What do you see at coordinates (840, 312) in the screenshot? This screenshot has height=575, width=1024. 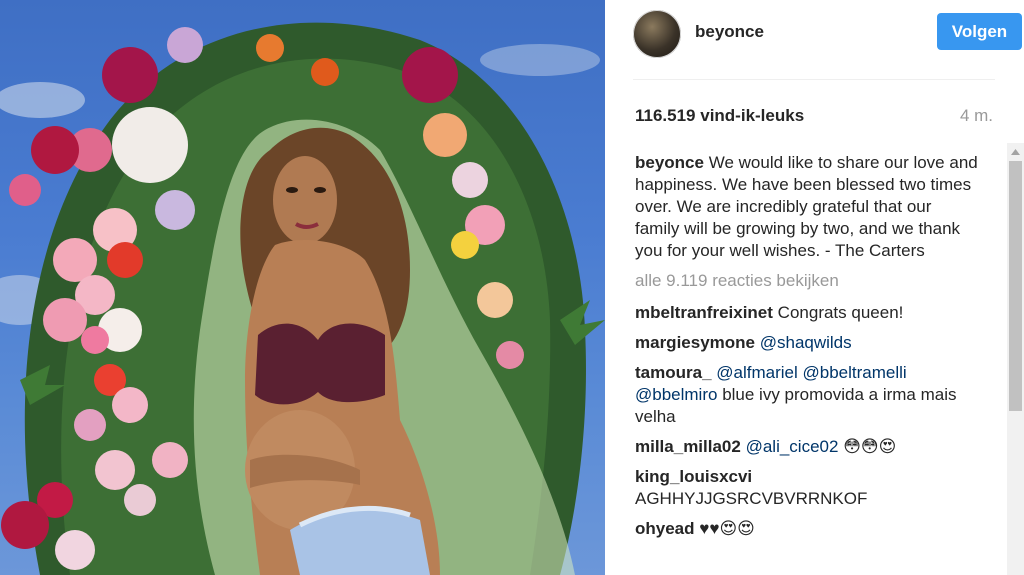 I see `comment-text: Congrats queen!` at bounding box center [840, 312].